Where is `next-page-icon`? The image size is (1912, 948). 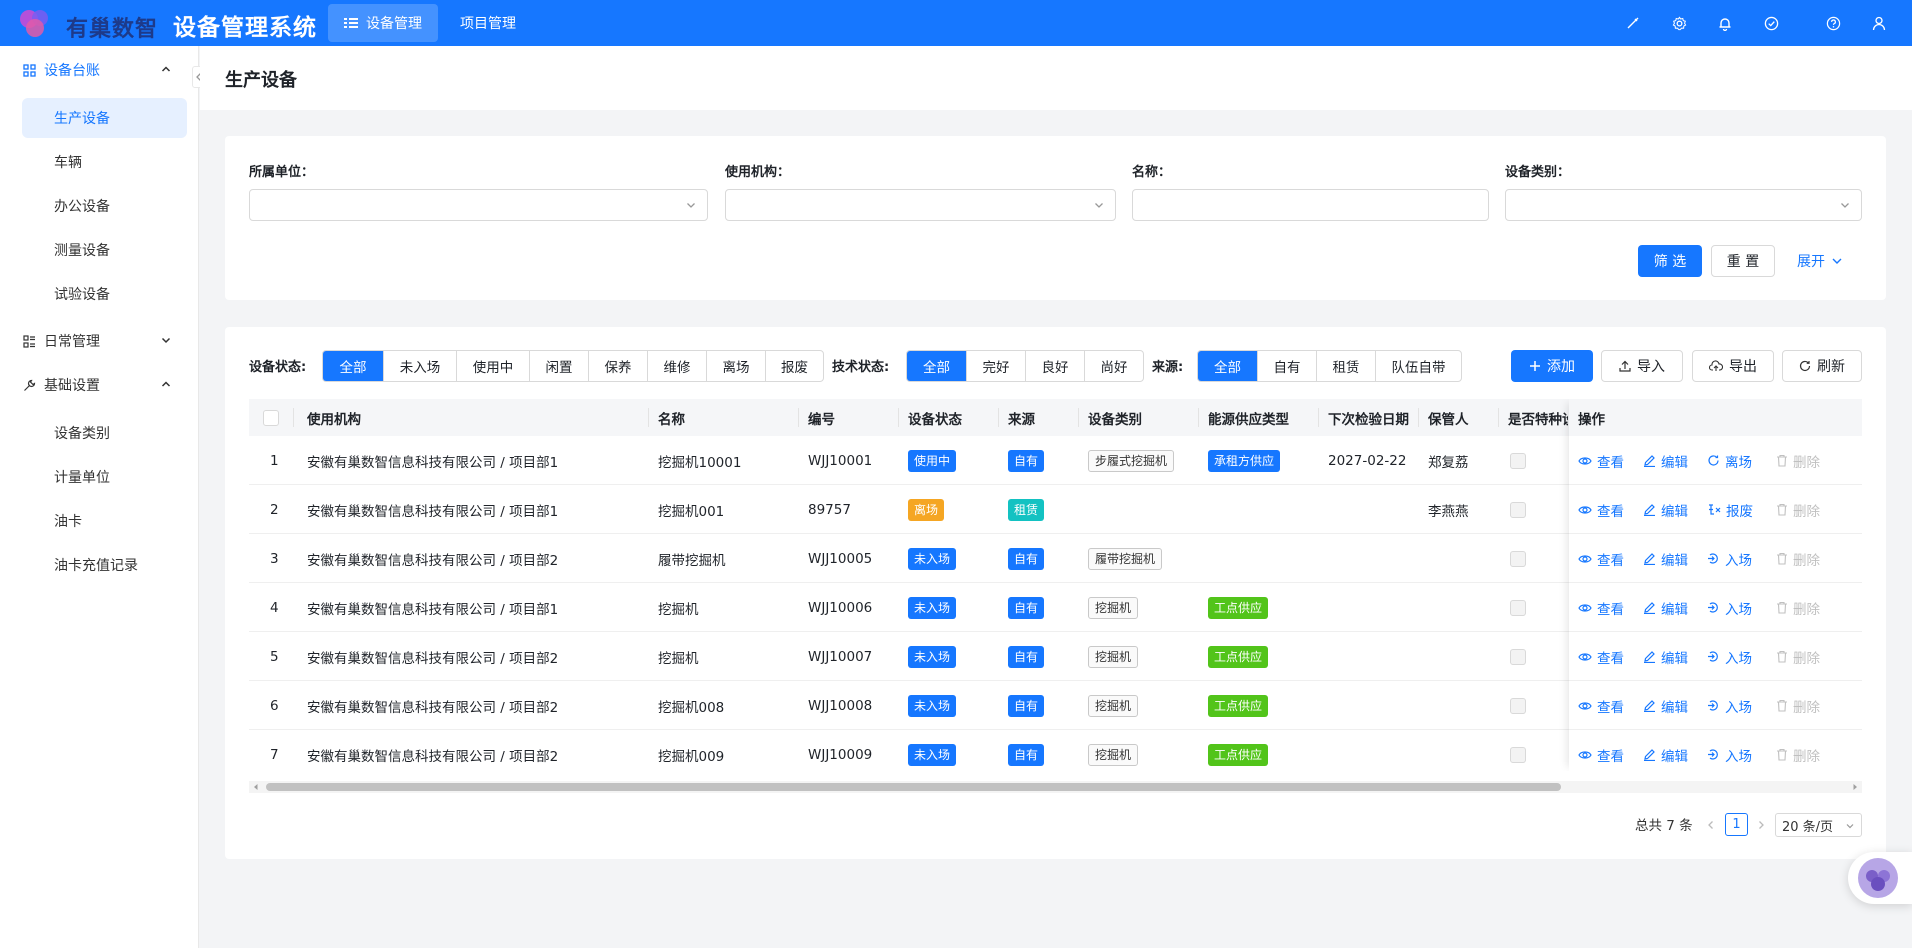
next-page-icon is located at coordinates (1761, 825).